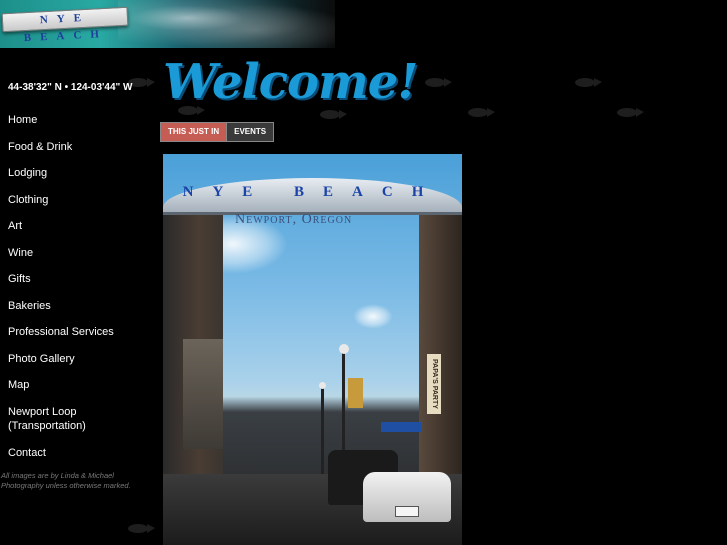  Describe the element at coordinates (401, 427) in the screenshot. I see `photo-awning` at that location.